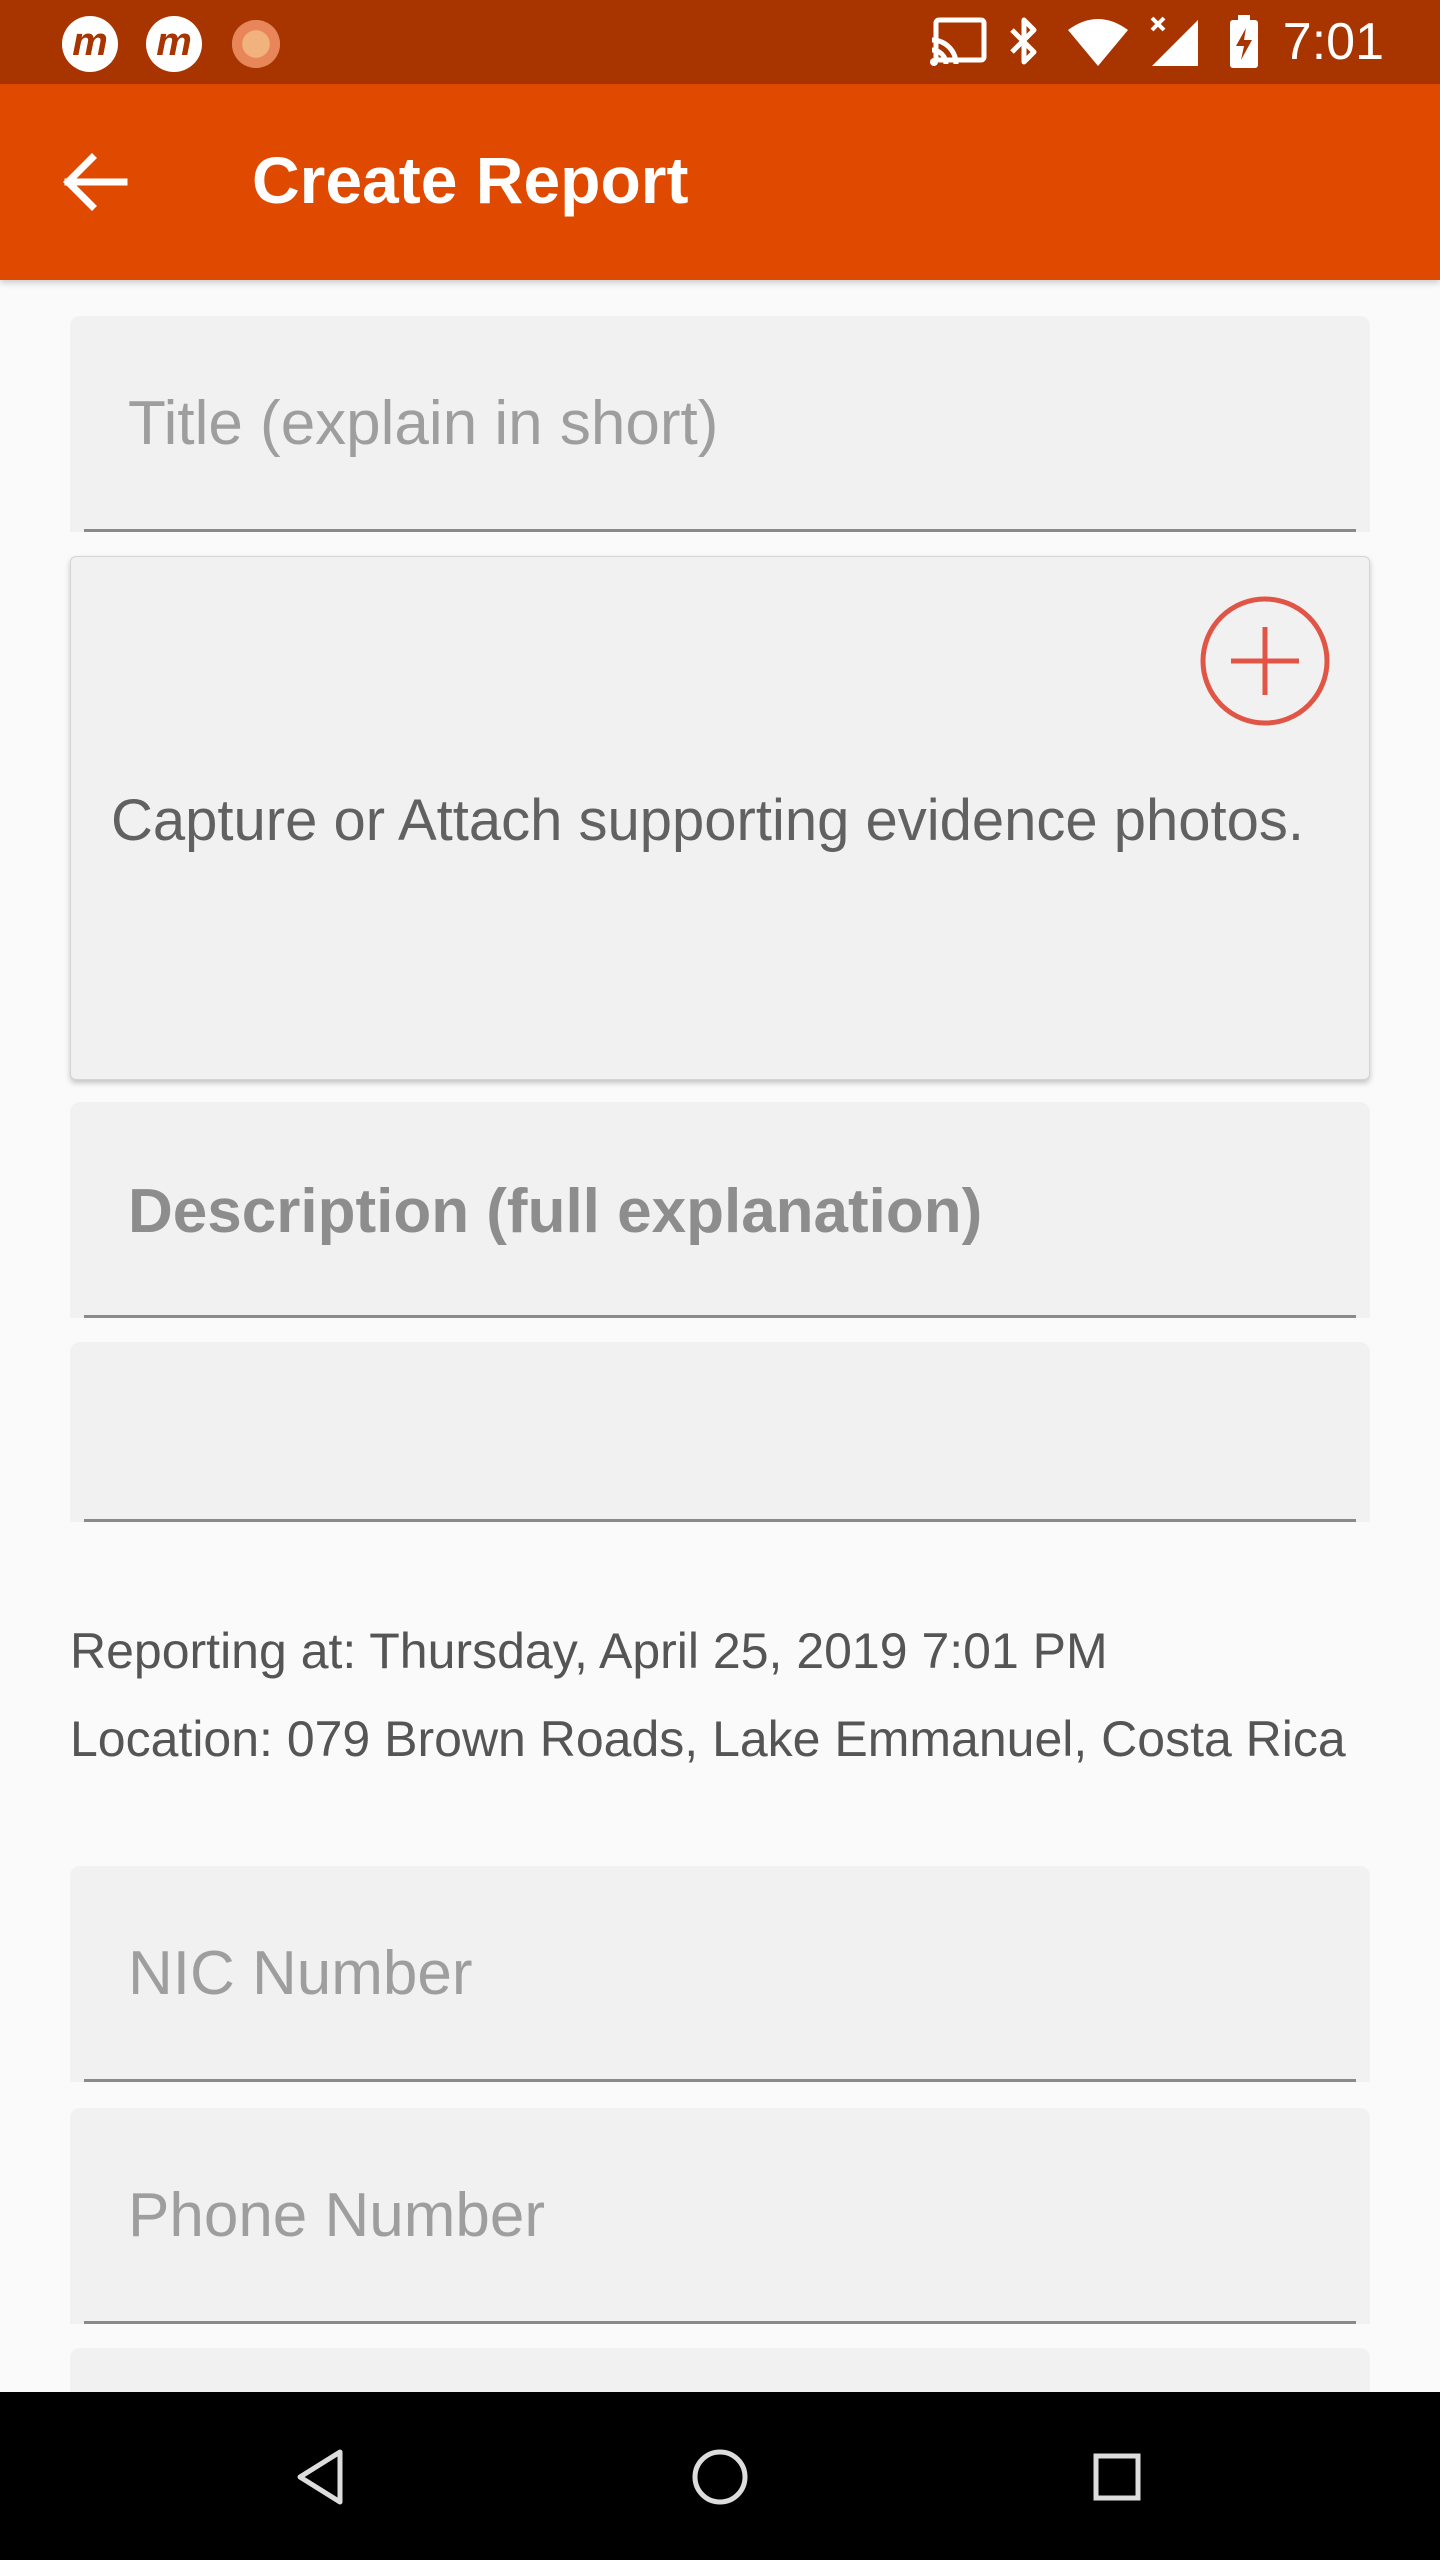  I want to click on description-input: Description (full explanation), so click(720, 1210).